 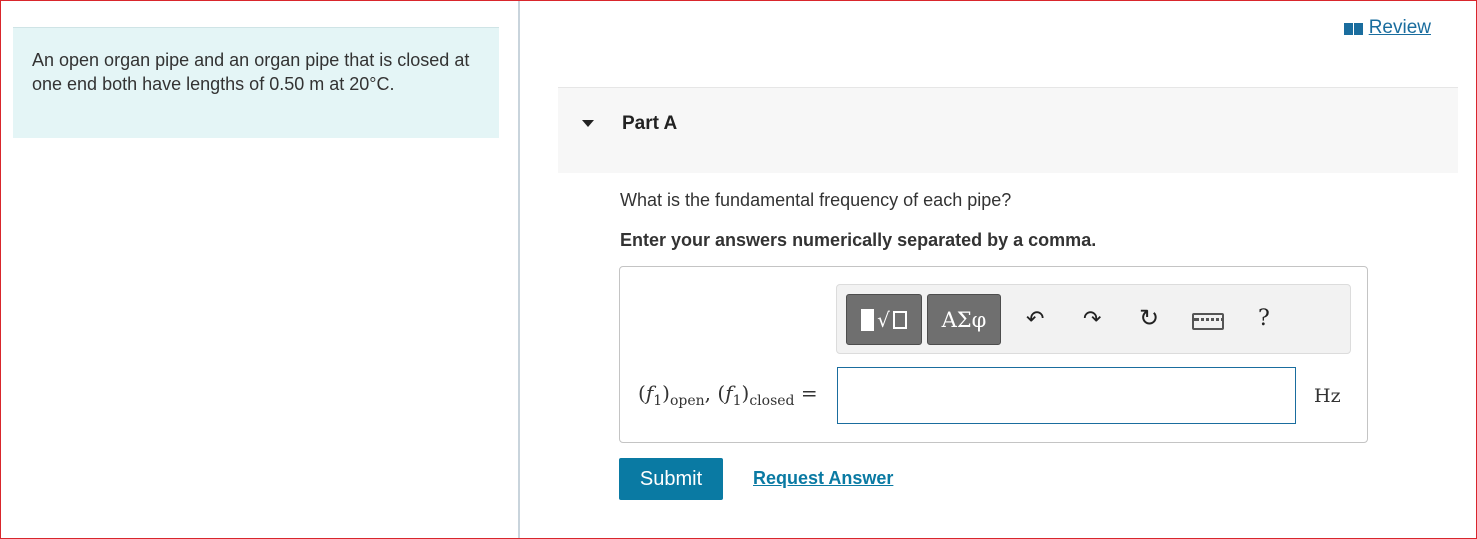 What do you see at coordinates (899, 319) in the screenshot?
I see `box-icon` at bounding box center [899, 319].